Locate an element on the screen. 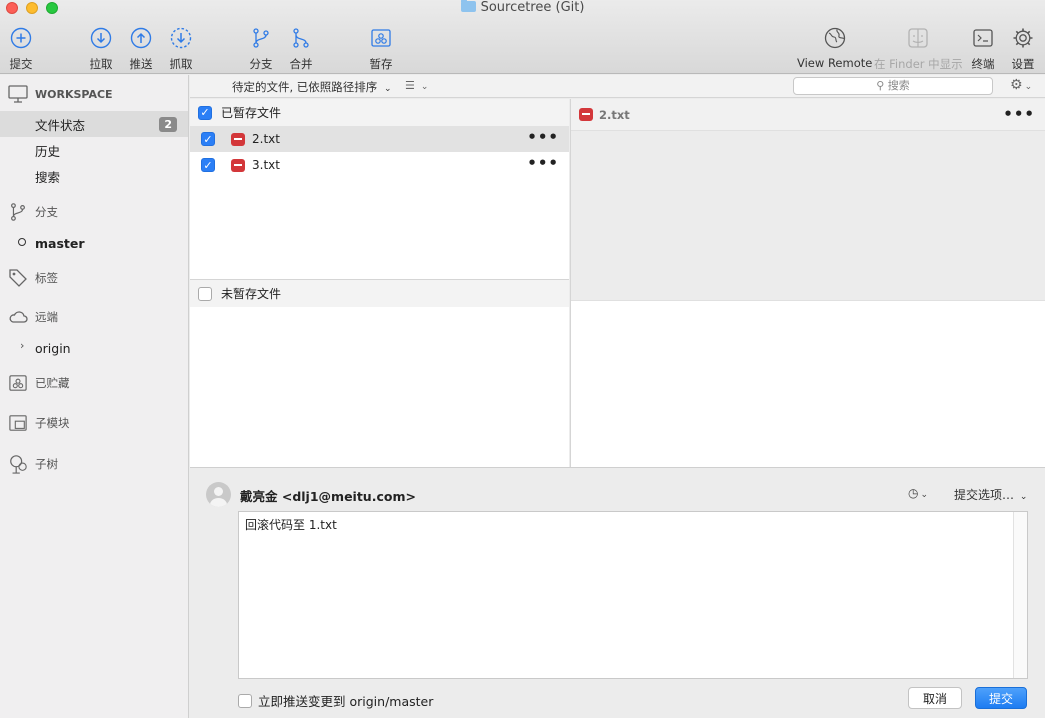  file-row: 3.txt ••• is located at coordinates (379, 165).